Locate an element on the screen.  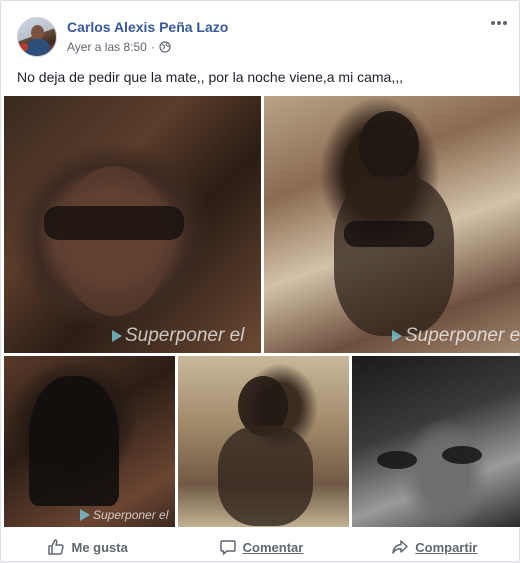
photo-2-glasses is located at coordinates (389, 234).